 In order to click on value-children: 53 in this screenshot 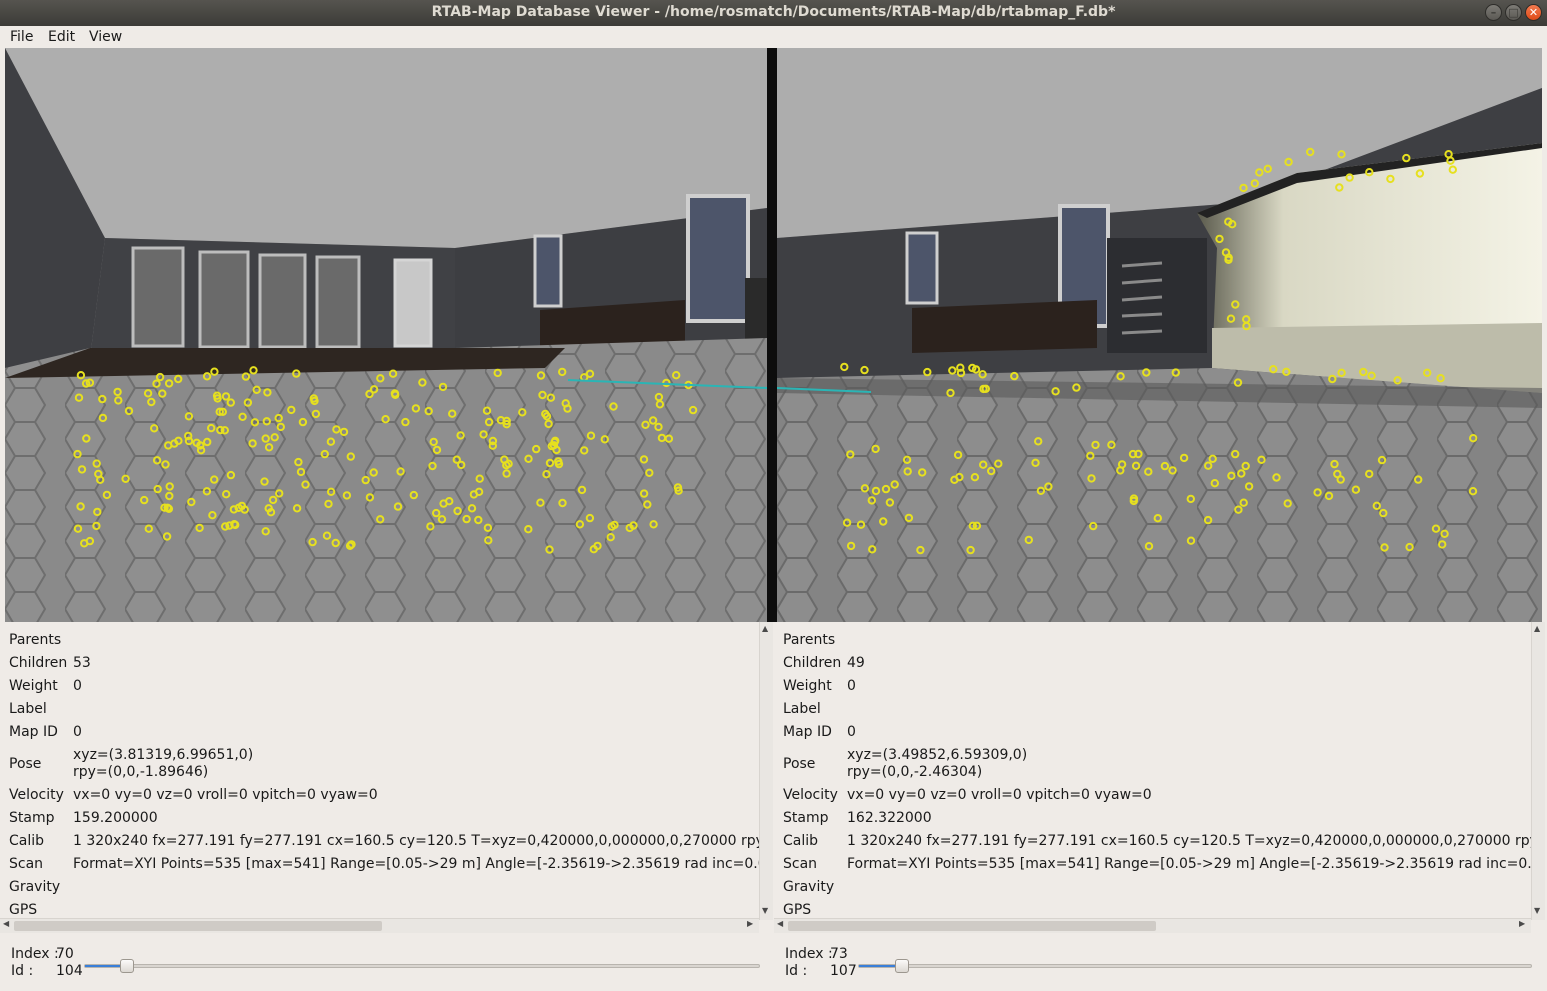, I will do `click(82, 663)`.